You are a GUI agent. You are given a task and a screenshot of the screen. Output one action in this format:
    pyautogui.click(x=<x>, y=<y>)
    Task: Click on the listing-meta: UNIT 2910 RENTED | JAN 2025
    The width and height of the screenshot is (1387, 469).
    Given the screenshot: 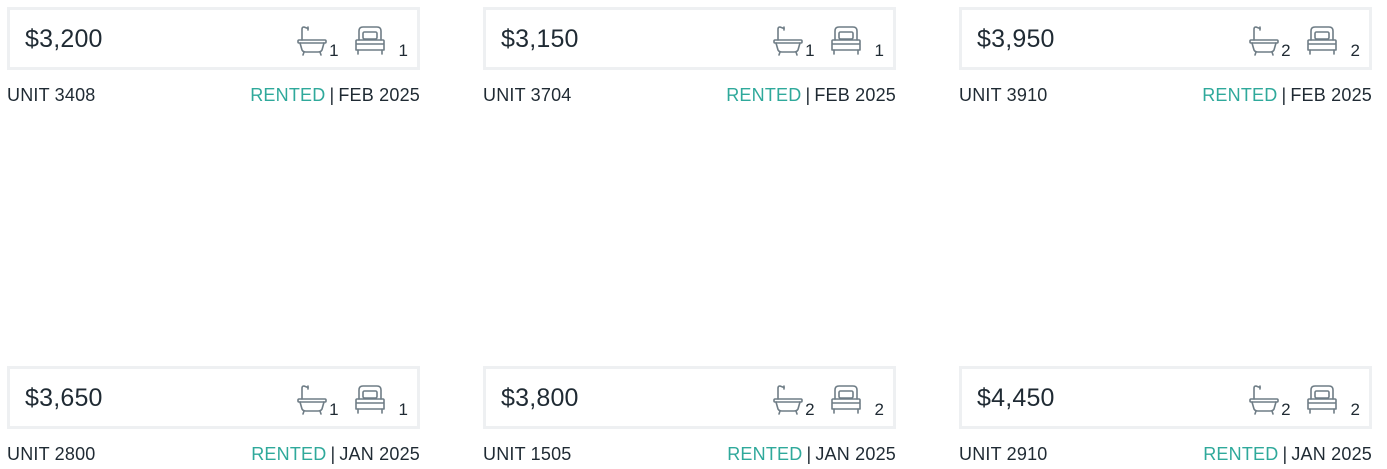 What is the action you would take?
    pyautogui.click(x=1165, y=454)
    